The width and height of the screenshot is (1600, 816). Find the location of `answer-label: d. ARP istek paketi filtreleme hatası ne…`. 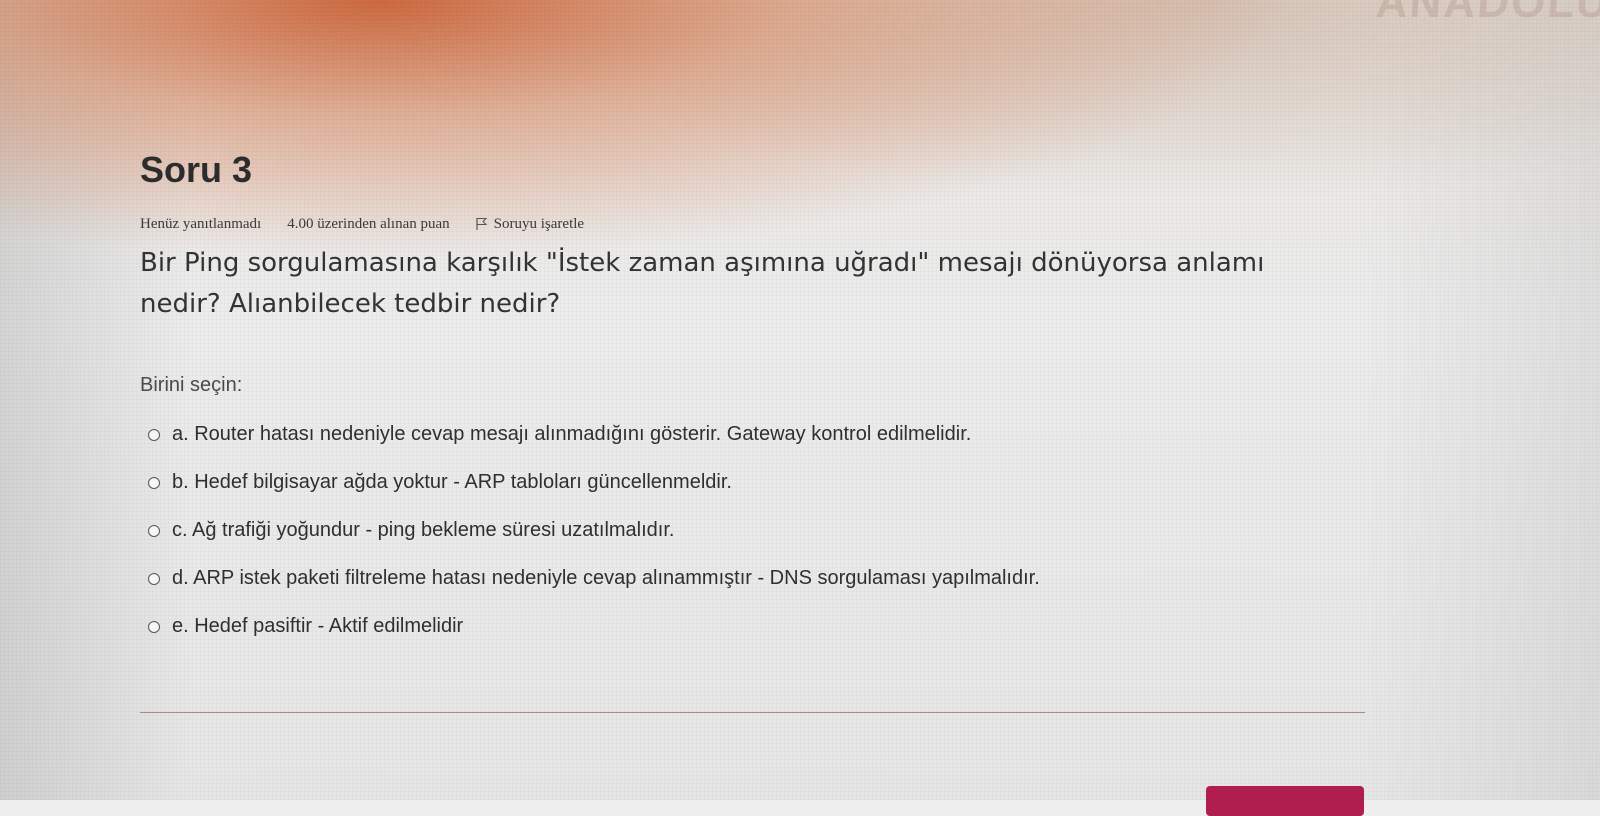

answer-label: d. ARP istek paketi filtreleme hatası ne… is located at coordinates (606, 578).